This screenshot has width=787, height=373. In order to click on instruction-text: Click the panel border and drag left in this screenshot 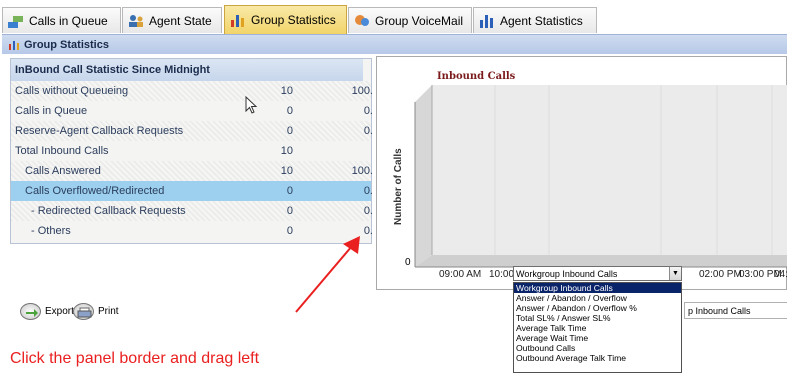, I will do `click(135, 358)`.